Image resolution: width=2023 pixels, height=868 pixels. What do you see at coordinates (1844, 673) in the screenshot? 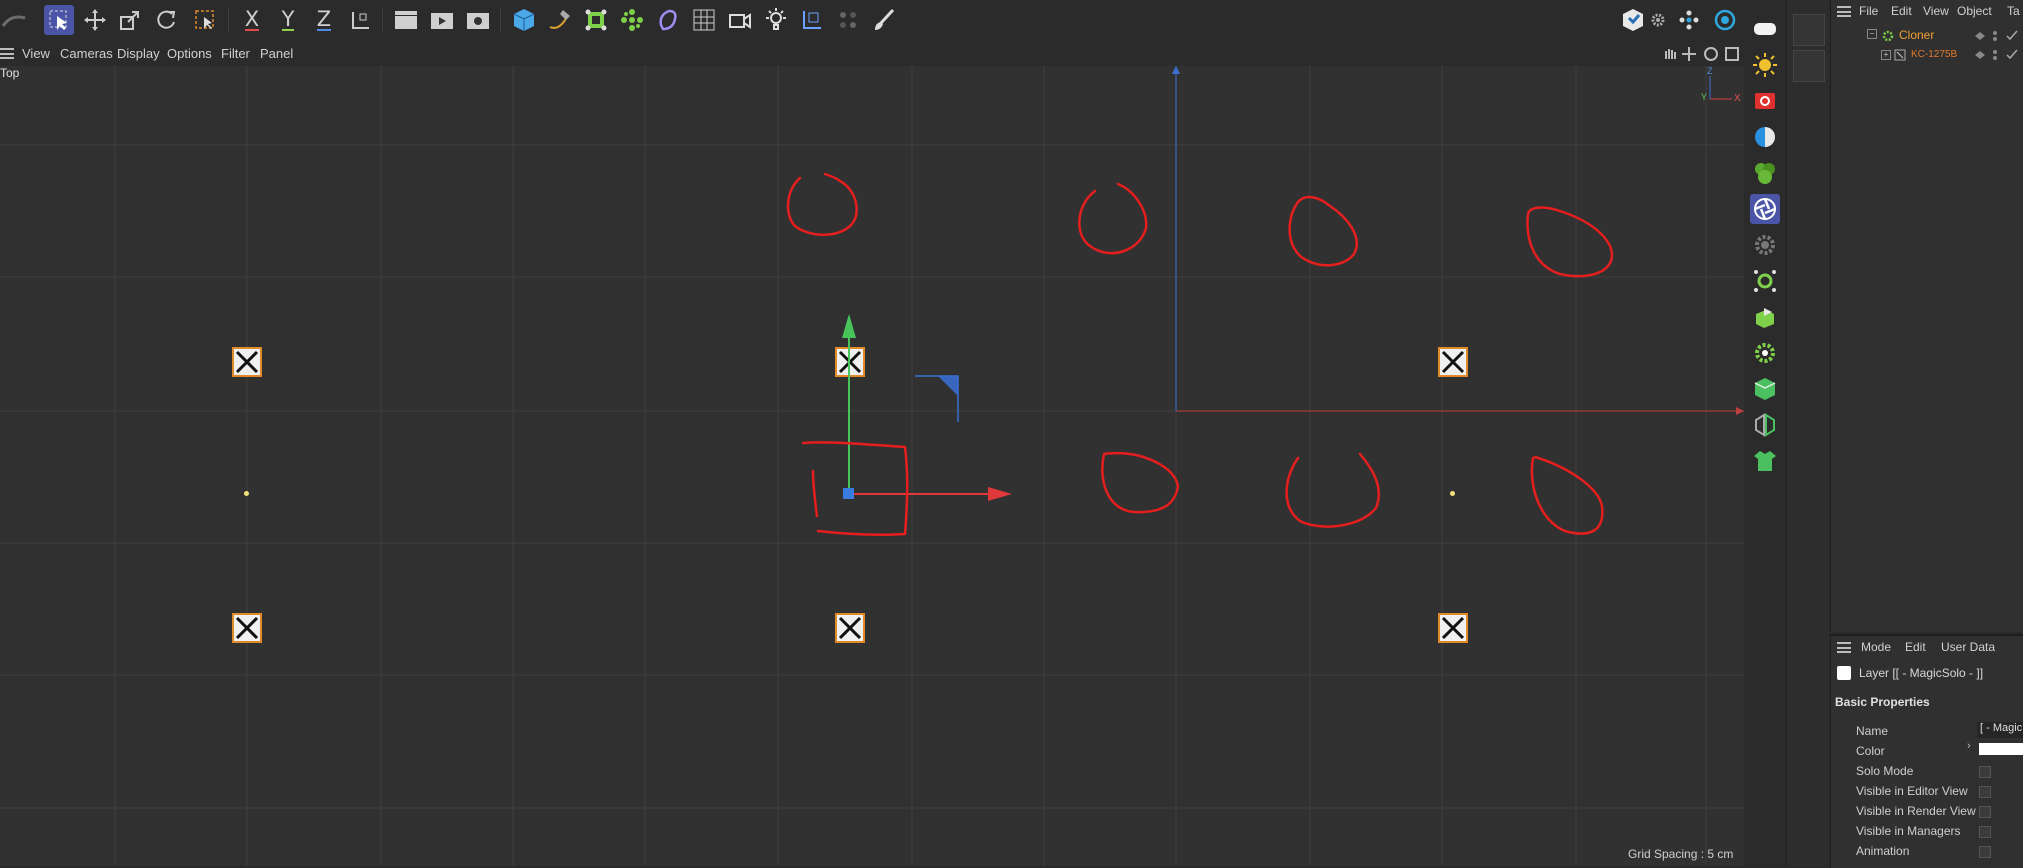
I see `layer-color-swatch` at bounding box center [1844, 673].